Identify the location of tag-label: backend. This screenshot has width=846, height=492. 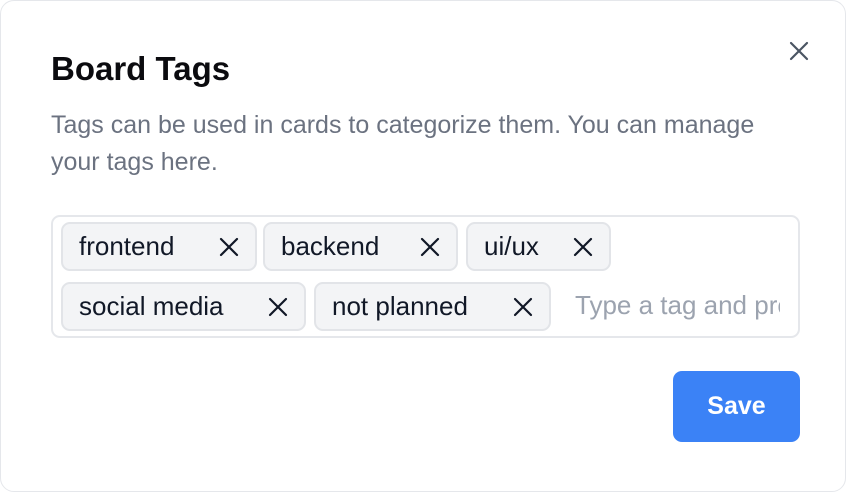
(330, 246).